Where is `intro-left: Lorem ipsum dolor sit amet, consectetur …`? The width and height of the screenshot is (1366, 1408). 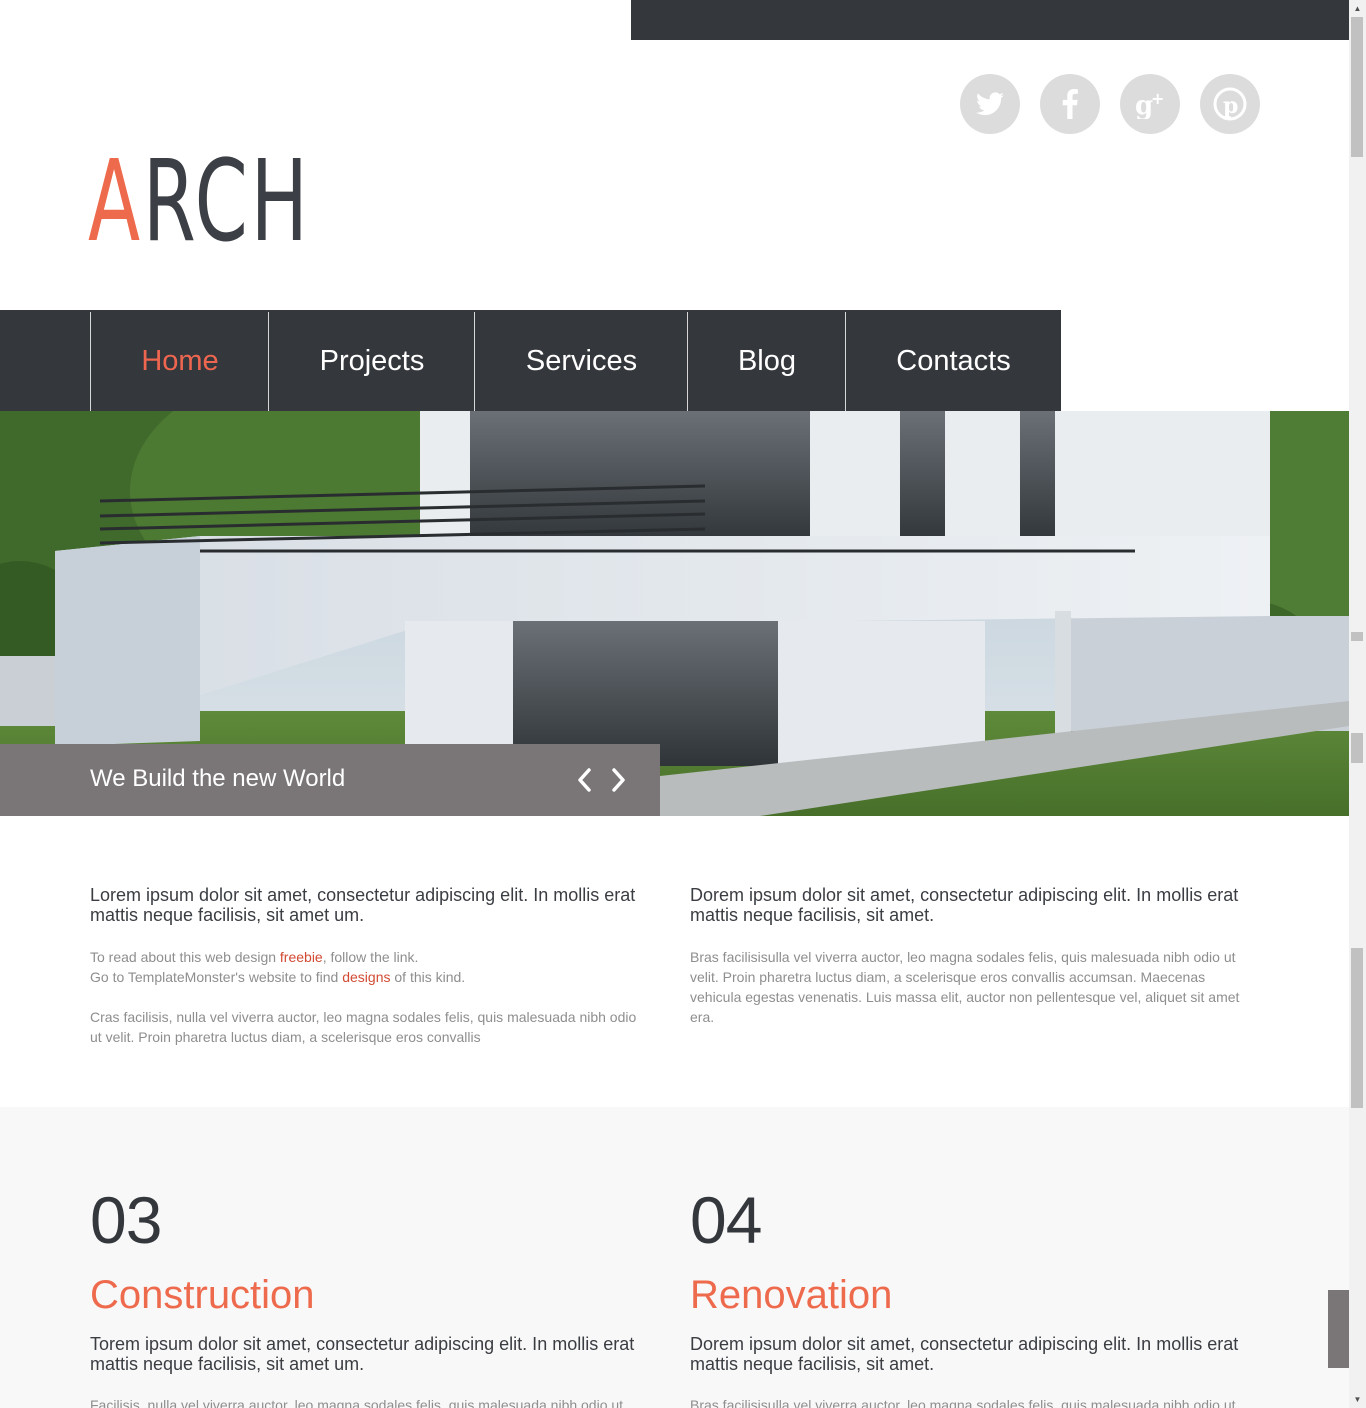
intro-left: Lorem ipsum dolor sit amet, consectetur … is located at coordinates (372, 966).